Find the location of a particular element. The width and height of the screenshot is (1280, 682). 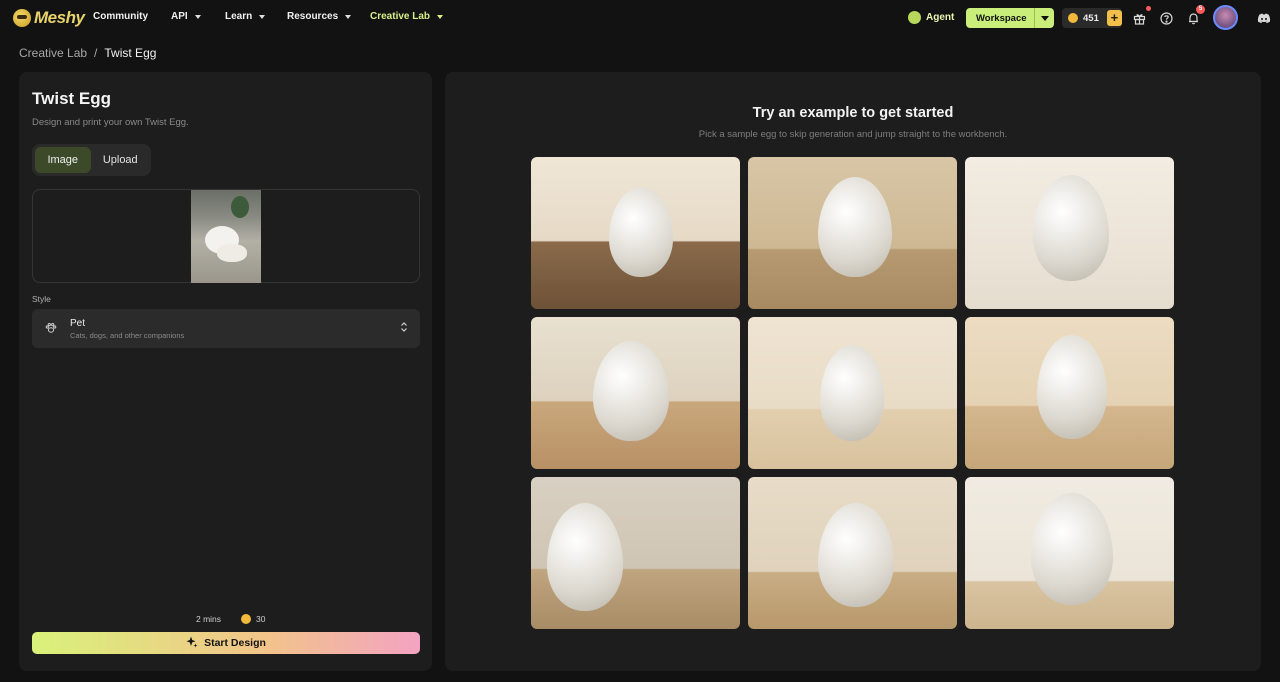

breadcrumb-parent: Creative Lab is located at coordinates (53, 53).